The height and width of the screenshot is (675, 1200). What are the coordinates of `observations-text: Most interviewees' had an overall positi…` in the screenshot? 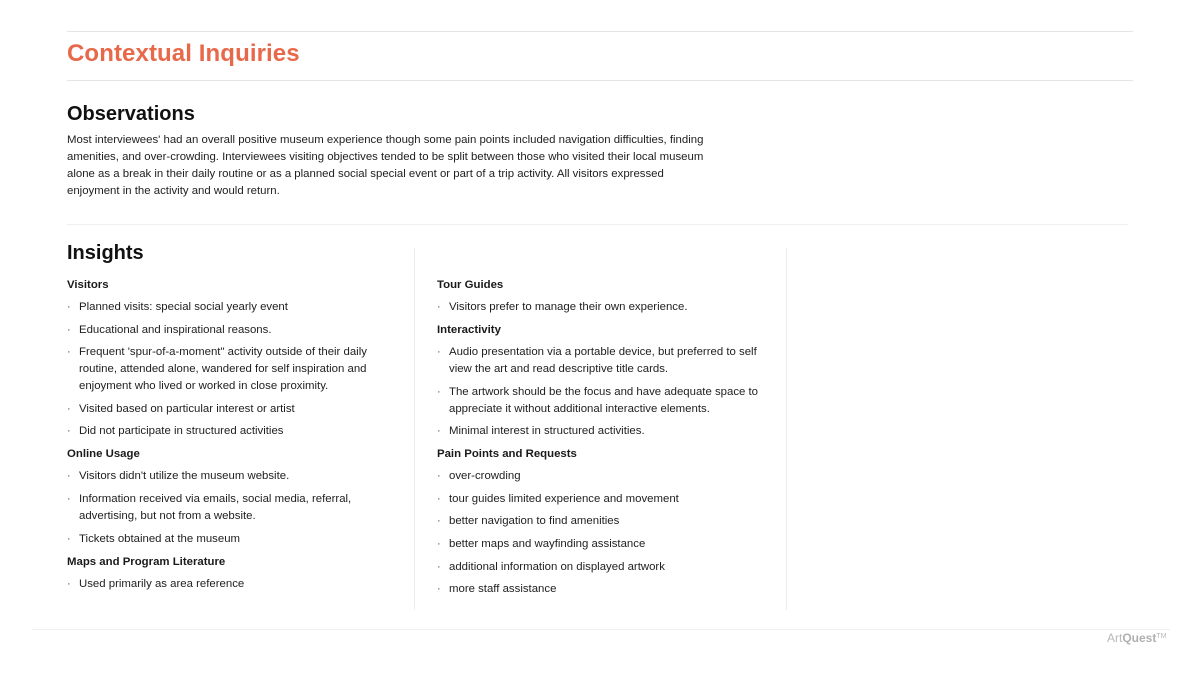 It's located at (385, 165).